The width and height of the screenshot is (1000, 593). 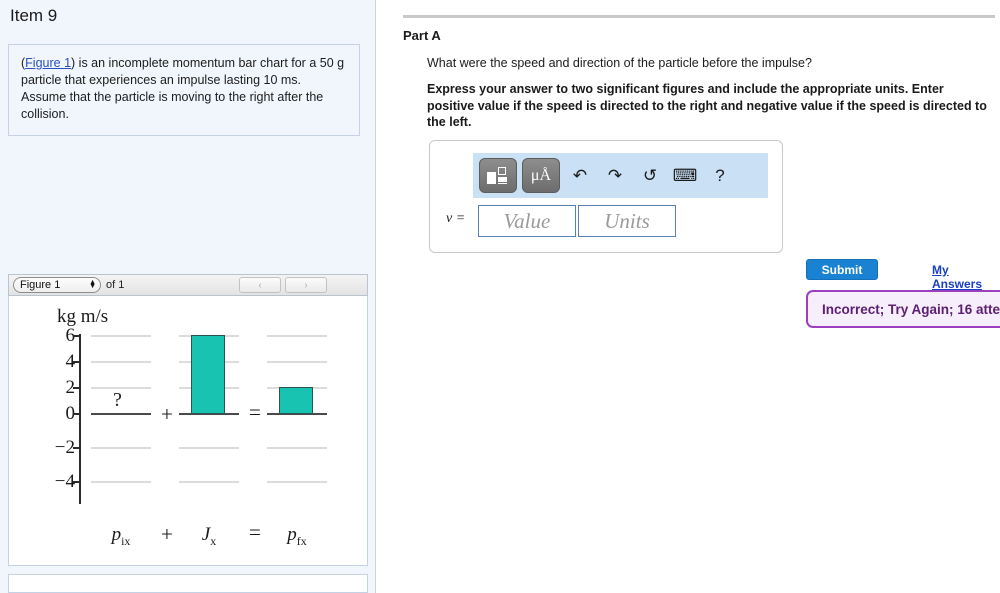 I want to click on figure-arrow-group: ‹ ›, so click(x=301, y=285).